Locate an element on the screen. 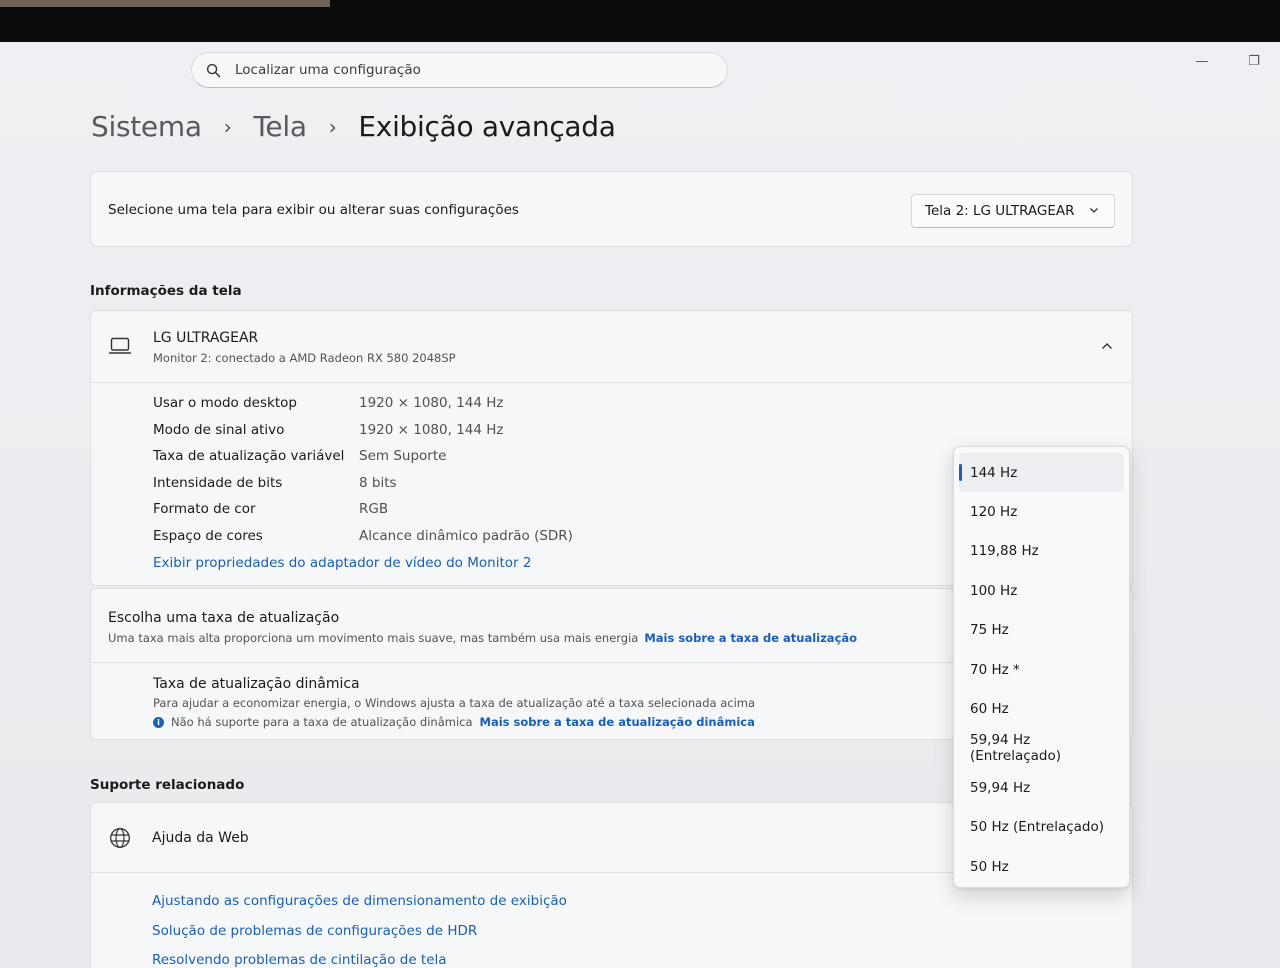  info-key: Intensidade de bits is located at coordinates (218, 482).